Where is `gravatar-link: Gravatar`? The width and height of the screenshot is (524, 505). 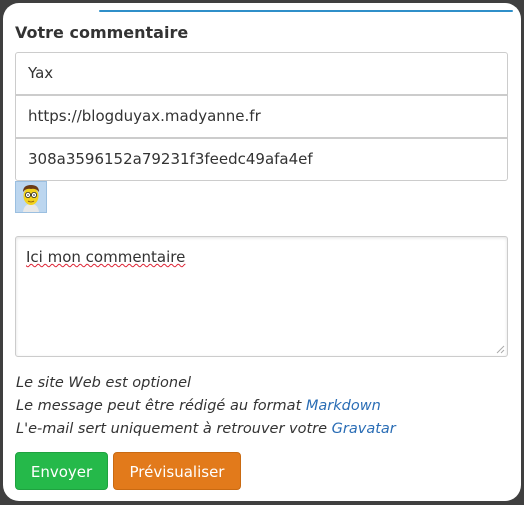 gravatar-link: Gravatar is located at coordinates (364, 429).